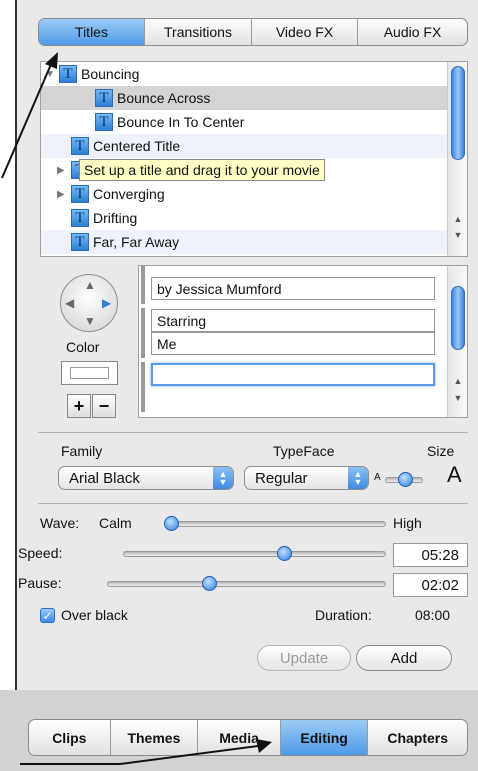  I want to click on over-black-label: Over black, so click(94, 615).